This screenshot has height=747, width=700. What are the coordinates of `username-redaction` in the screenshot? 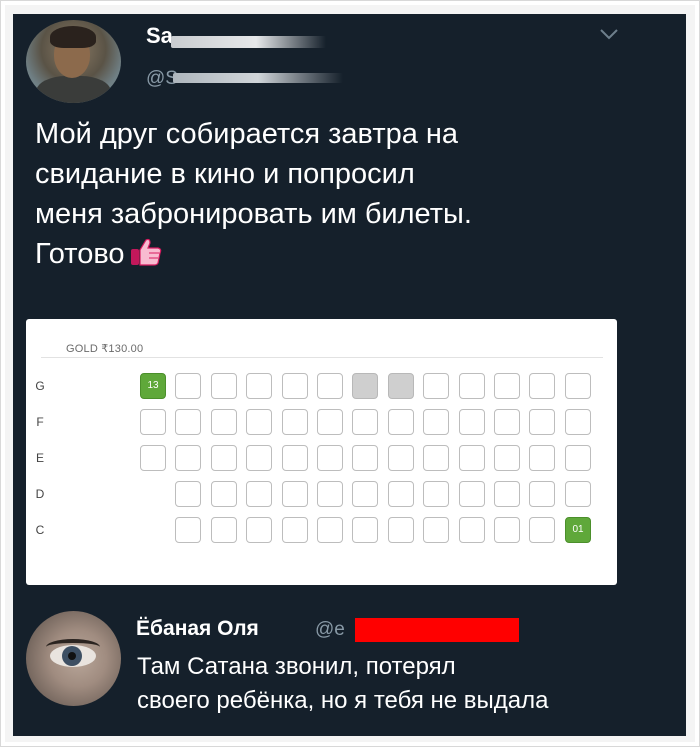 It's located at (248, 42).